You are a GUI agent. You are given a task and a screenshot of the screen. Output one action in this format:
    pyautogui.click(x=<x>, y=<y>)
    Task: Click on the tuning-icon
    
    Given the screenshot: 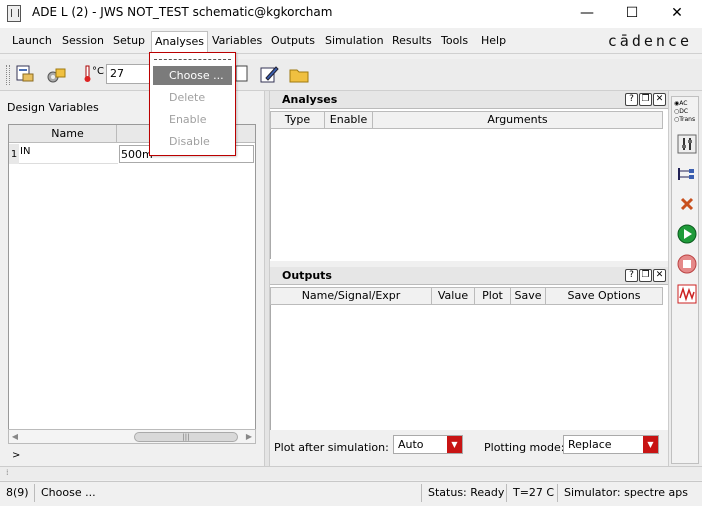 What is the action you would take?
    pyautogui.click(x=687, y=144)
    